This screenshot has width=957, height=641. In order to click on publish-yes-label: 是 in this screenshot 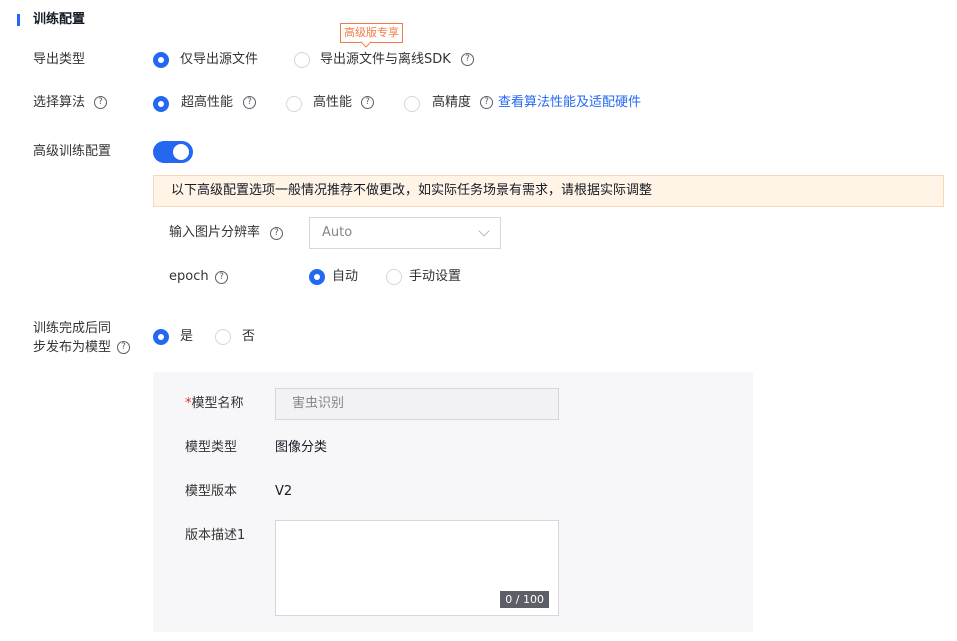, I will do `click(186, 337)`.